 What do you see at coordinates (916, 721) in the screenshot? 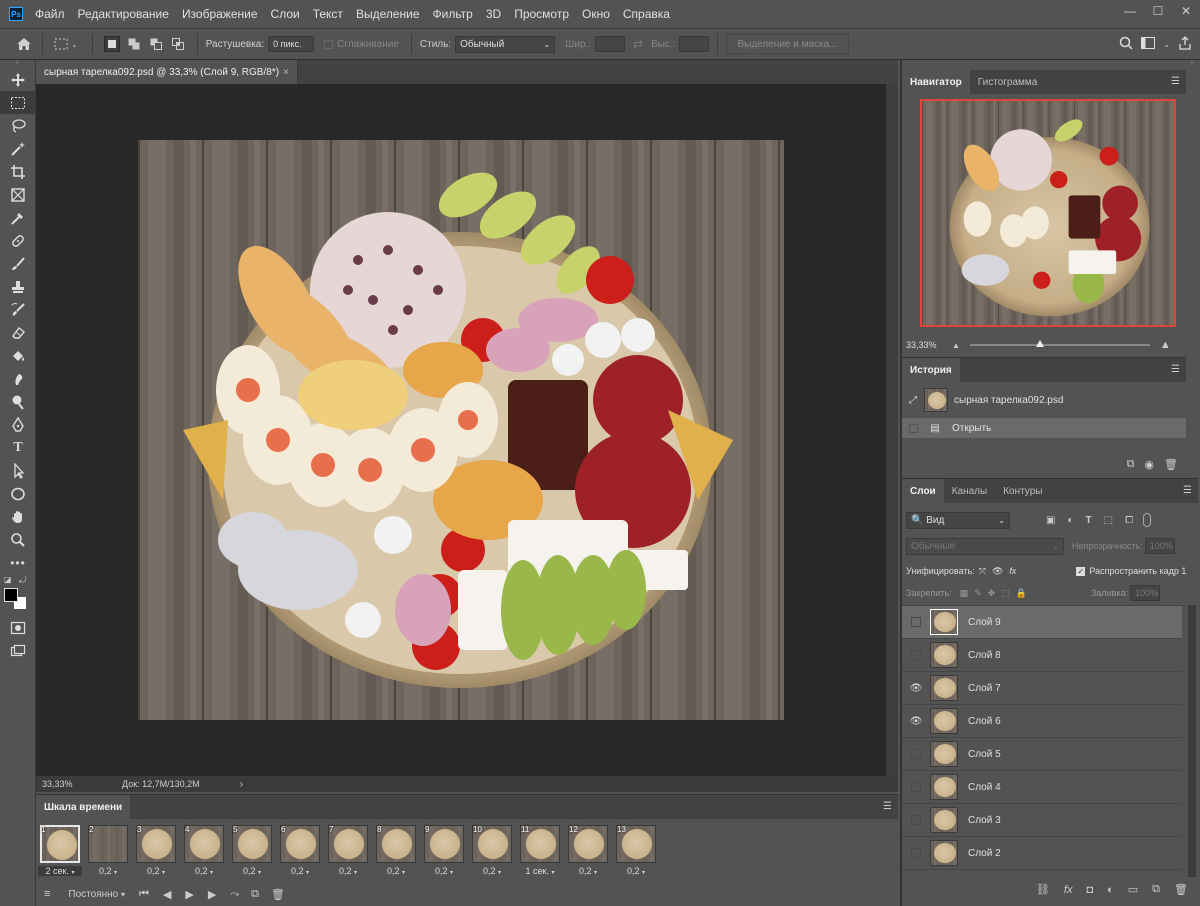
I see `layer-visibility-toggle: 👁` at bounding box center [916, 721].